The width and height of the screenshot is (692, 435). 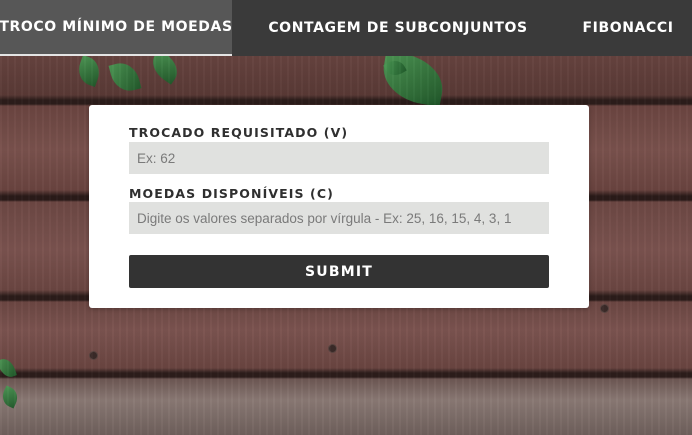 What do you see at coordinates (398, 28) in the screenshot?
I see `tab-contagem-de-subconjuntos: CONTAGEM DE SUBCONJUNTOS` at bounding box center [398, 28].